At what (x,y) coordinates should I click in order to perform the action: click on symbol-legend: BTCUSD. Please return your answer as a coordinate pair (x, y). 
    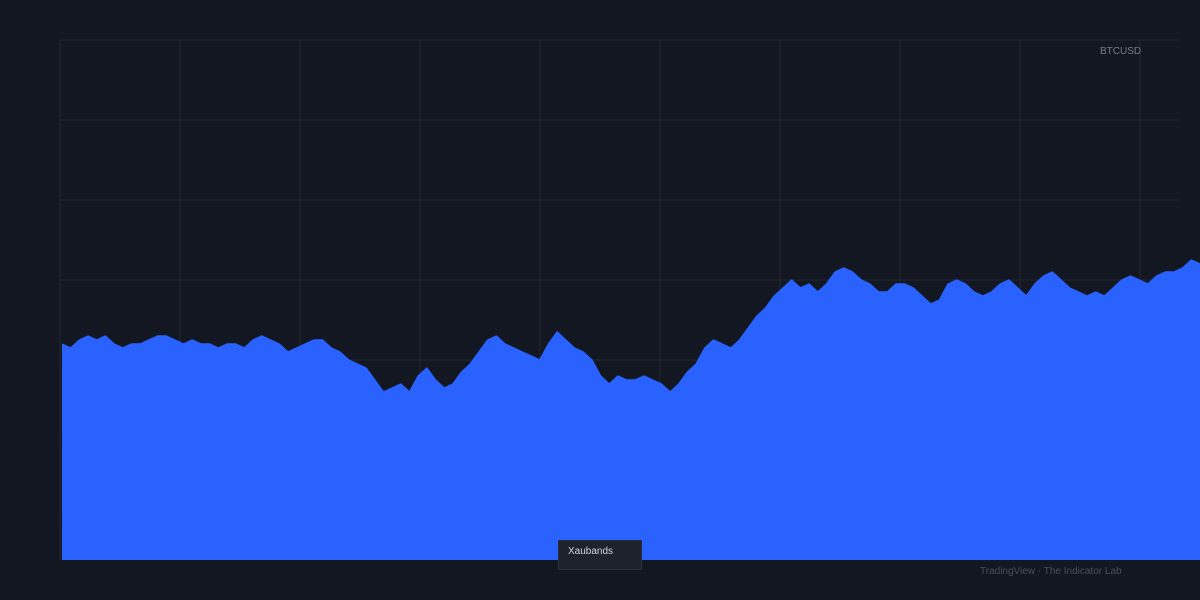
    Looking at the image, I should click on (1120, 51).